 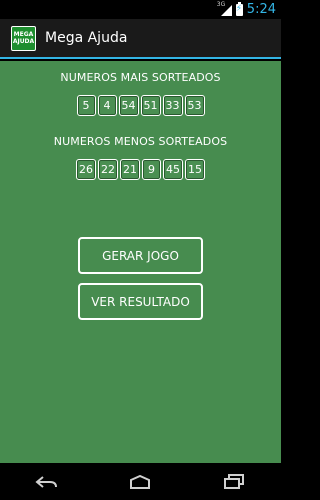 What do you see at coordinates (239, 8) in the screenshot?
I see `battery-icon: ⚡` at bounding box center [239, 8].